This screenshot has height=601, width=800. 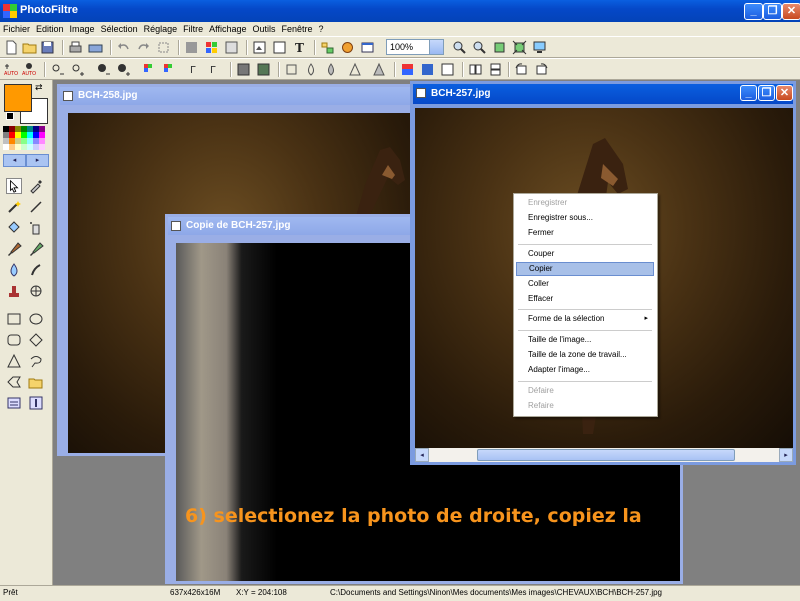 I want to click on chevron-down-icon, so click(x=436, y=47).